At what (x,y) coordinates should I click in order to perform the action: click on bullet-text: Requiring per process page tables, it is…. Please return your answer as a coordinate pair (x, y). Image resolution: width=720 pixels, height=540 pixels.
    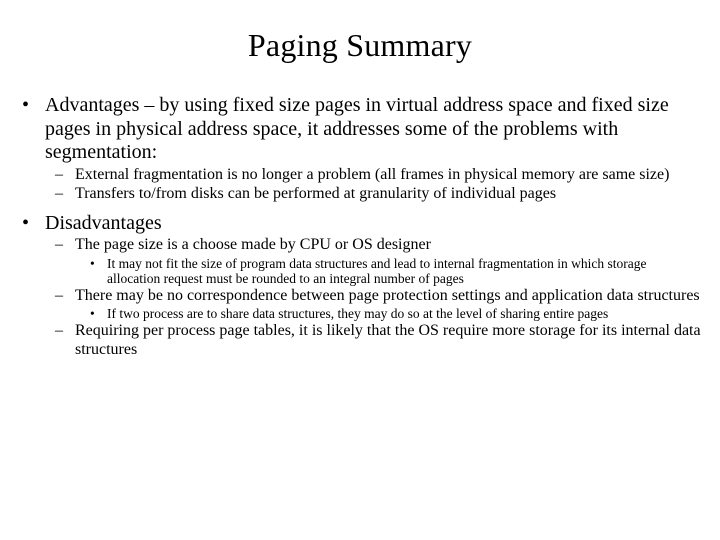
    Looking at the image, I should click on (388, 340).